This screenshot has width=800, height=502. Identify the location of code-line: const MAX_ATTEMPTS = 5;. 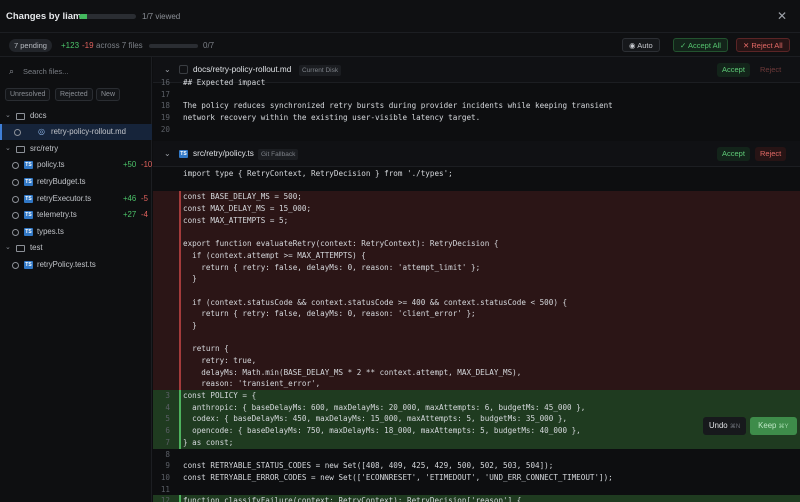
(476, 220).